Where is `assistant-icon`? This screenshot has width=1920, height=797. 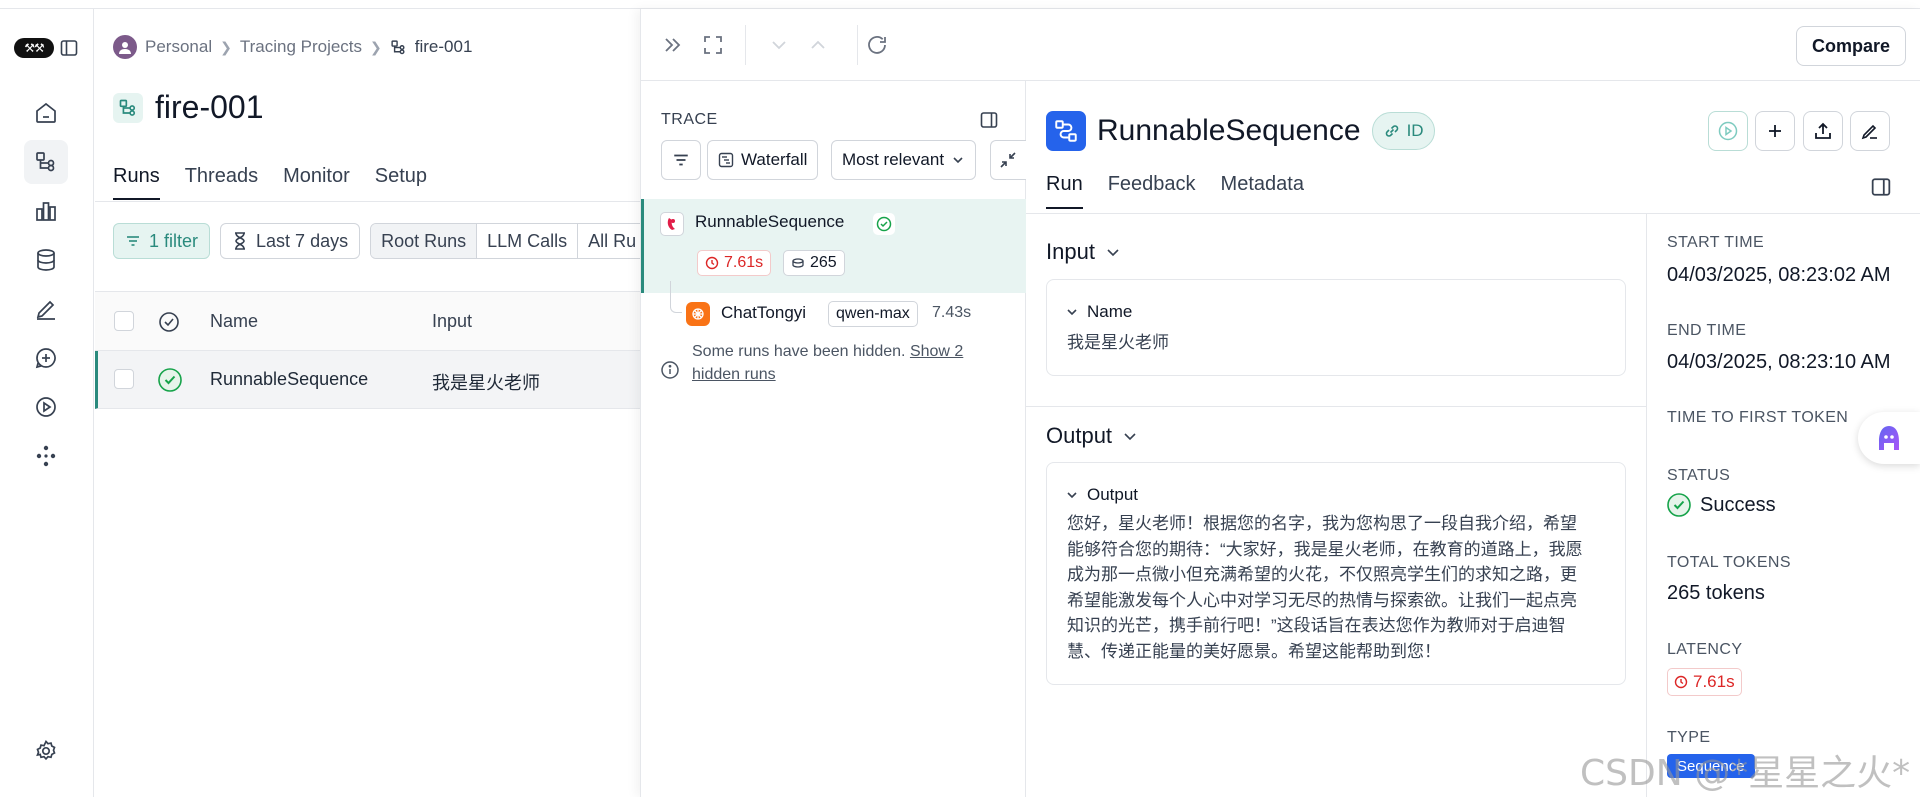
assistant-icon is located at coordinates (1889, 438).